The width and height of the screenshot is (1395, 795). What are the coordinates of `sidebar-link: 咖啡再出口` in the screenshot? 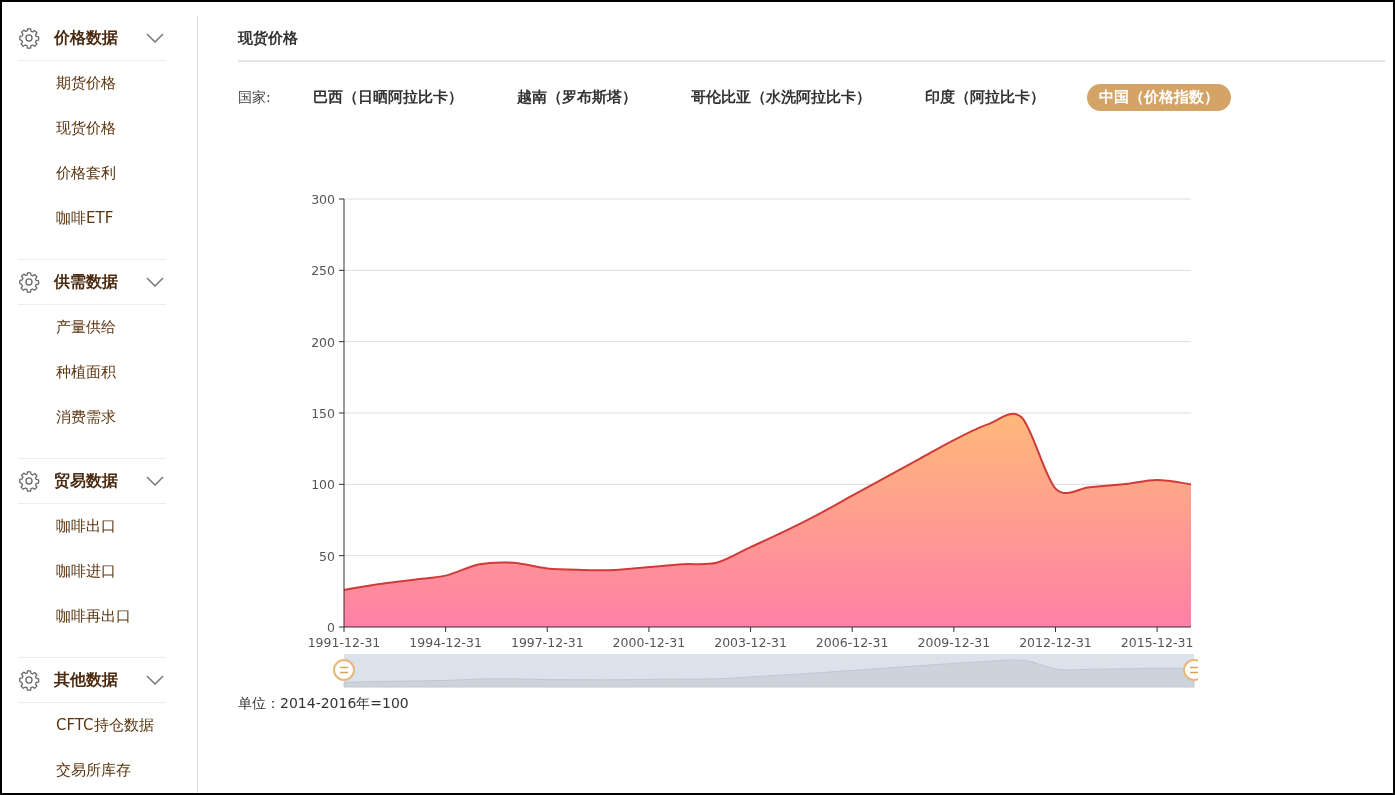 It's located at (92, 616).